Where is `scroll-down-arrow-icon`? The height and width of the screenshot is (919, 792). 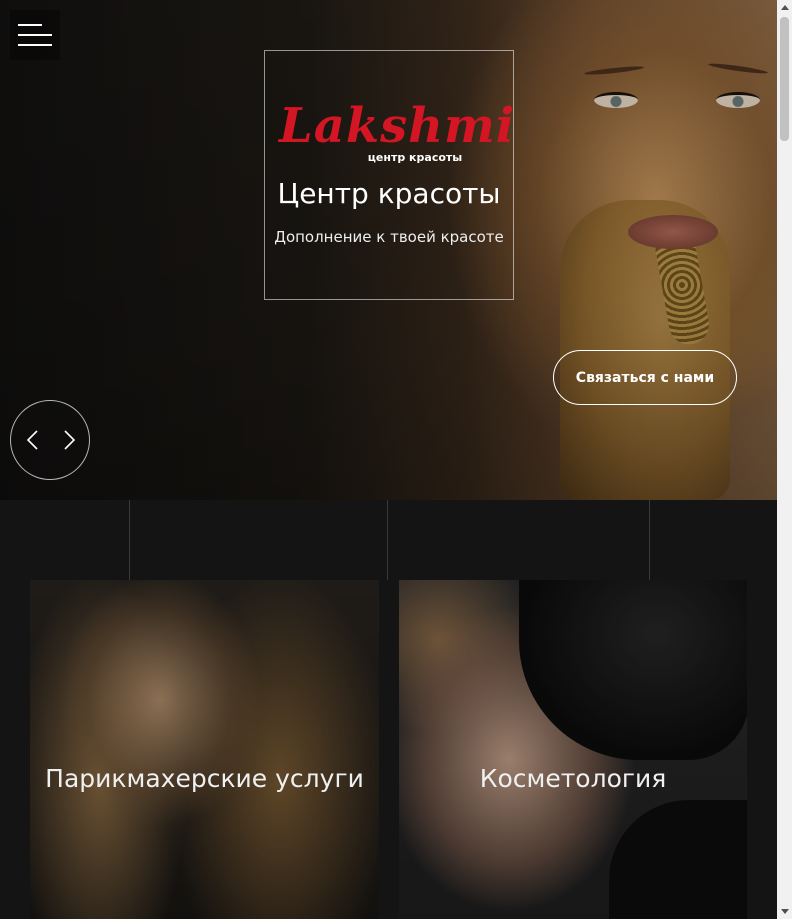 scroll-down-arrow-icon is located at coordinates (784, 911).